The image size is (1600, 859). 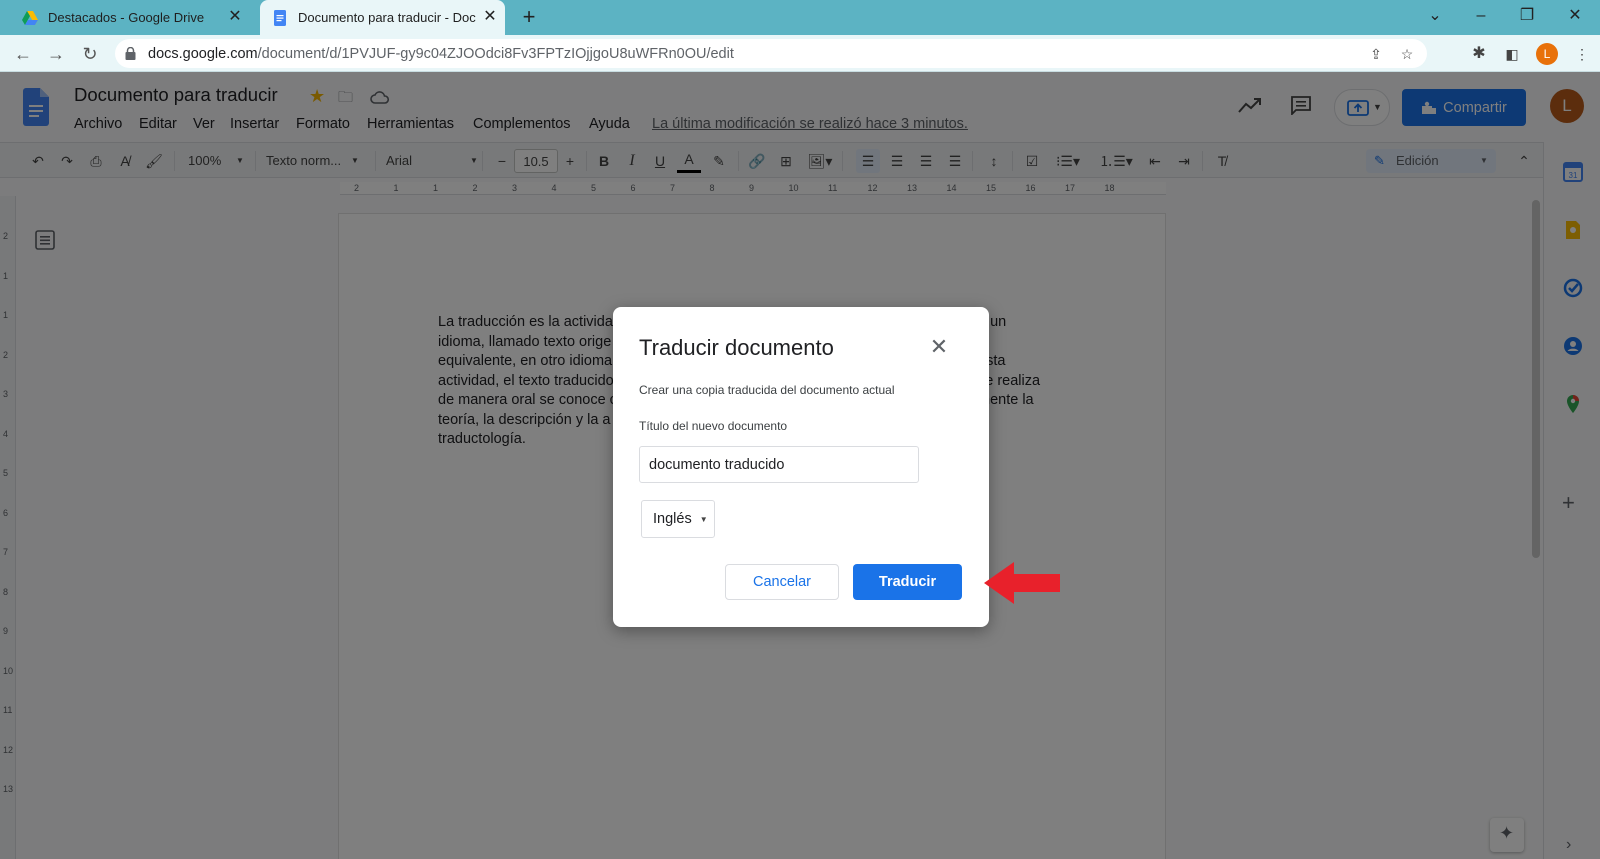 I want to click on side-panel-icon: ◧, so click(x=1512, y=54).